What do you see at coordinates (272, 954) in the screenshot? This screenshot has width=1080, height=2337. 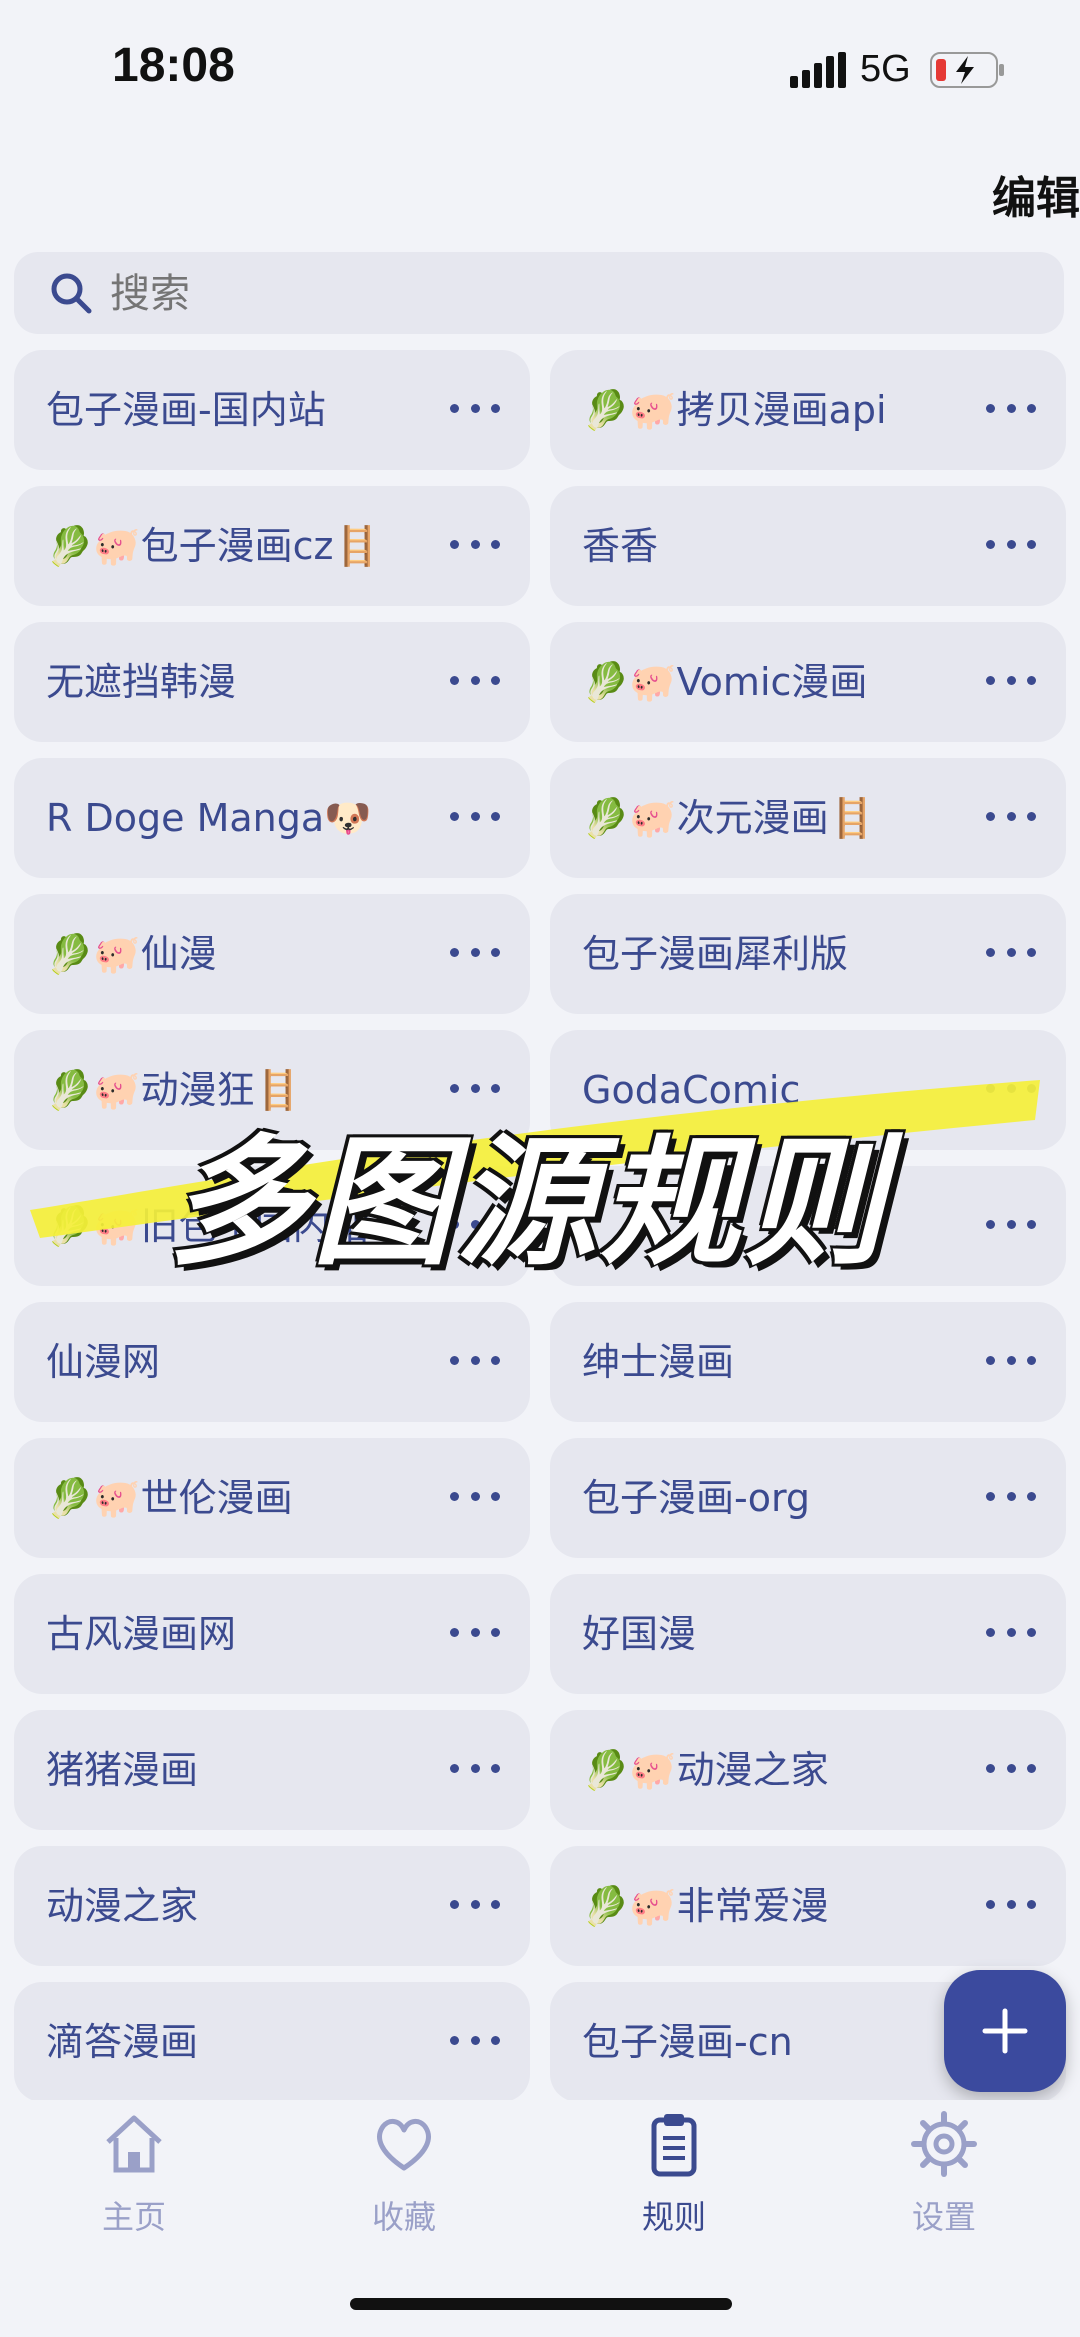 I see `rule-card: 🥬🐖仙漫` at bounding box center [272, 954].